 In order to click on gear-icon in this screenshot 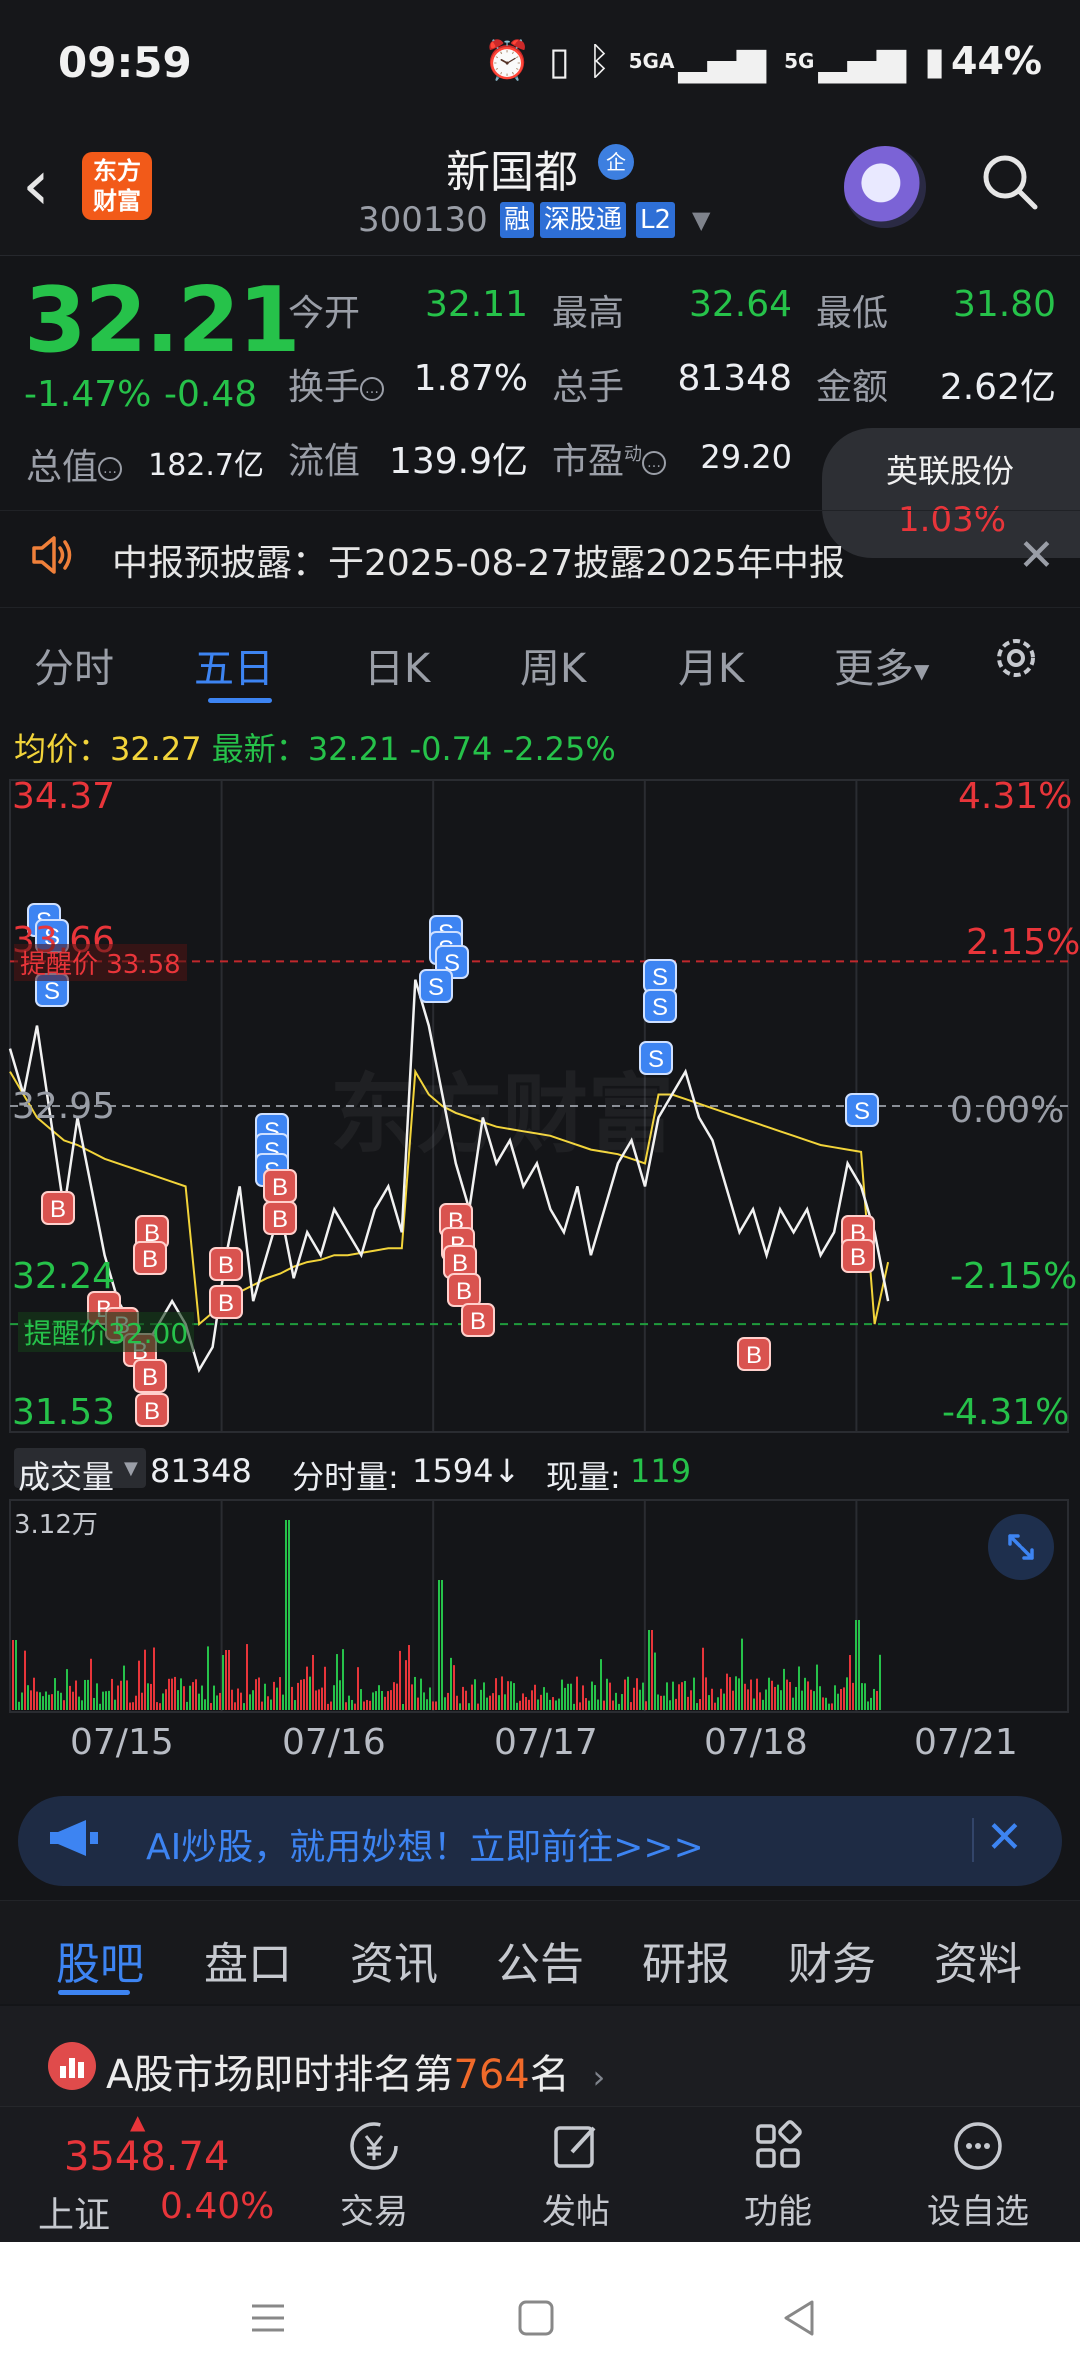, I will do `click(1016, 658)`.